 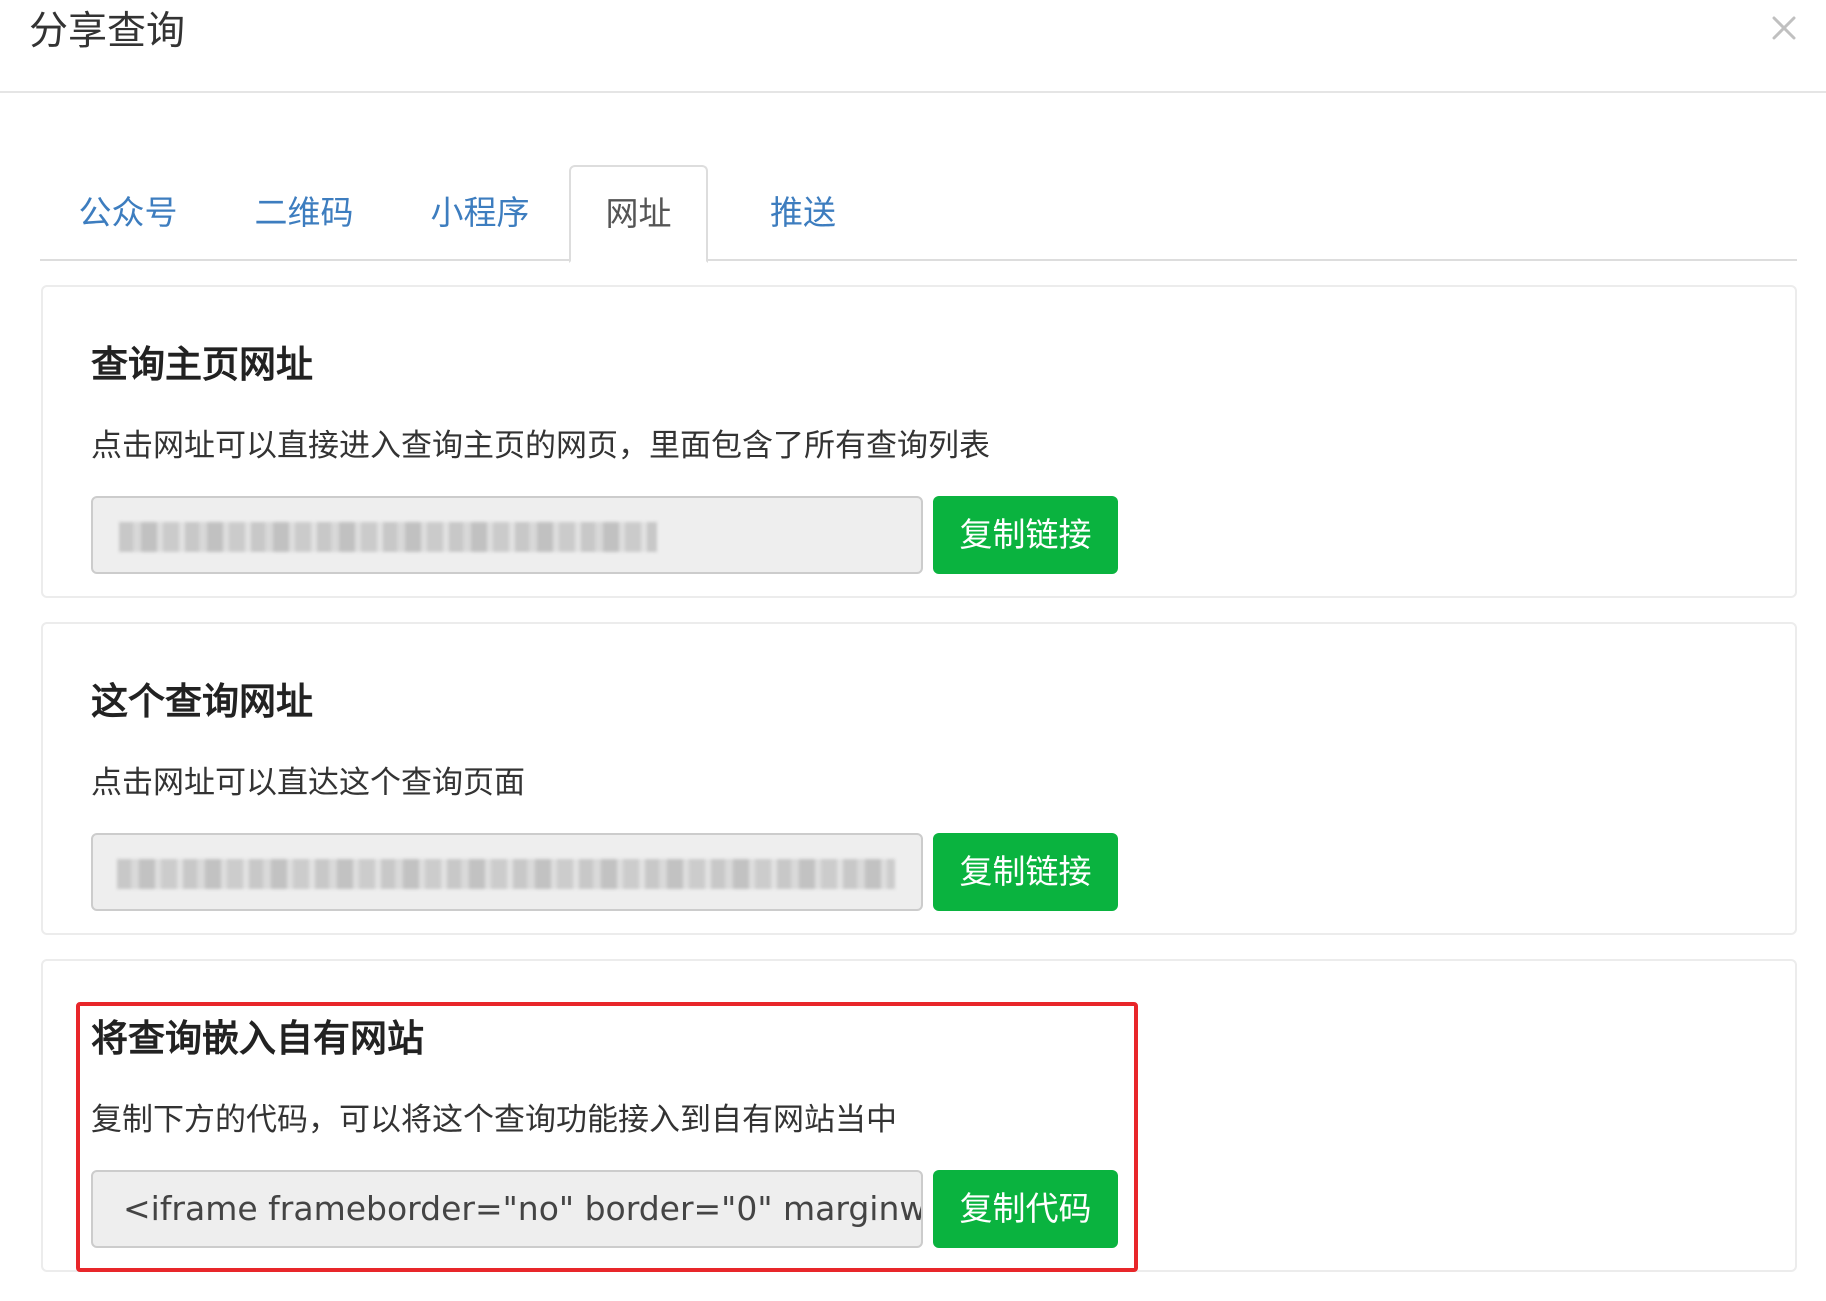 What do you see at coordinates (308, 783) in the screenshot?
I see `card-description: 点击网址可以直达这个查询页面` at bounding box center [308, 783].